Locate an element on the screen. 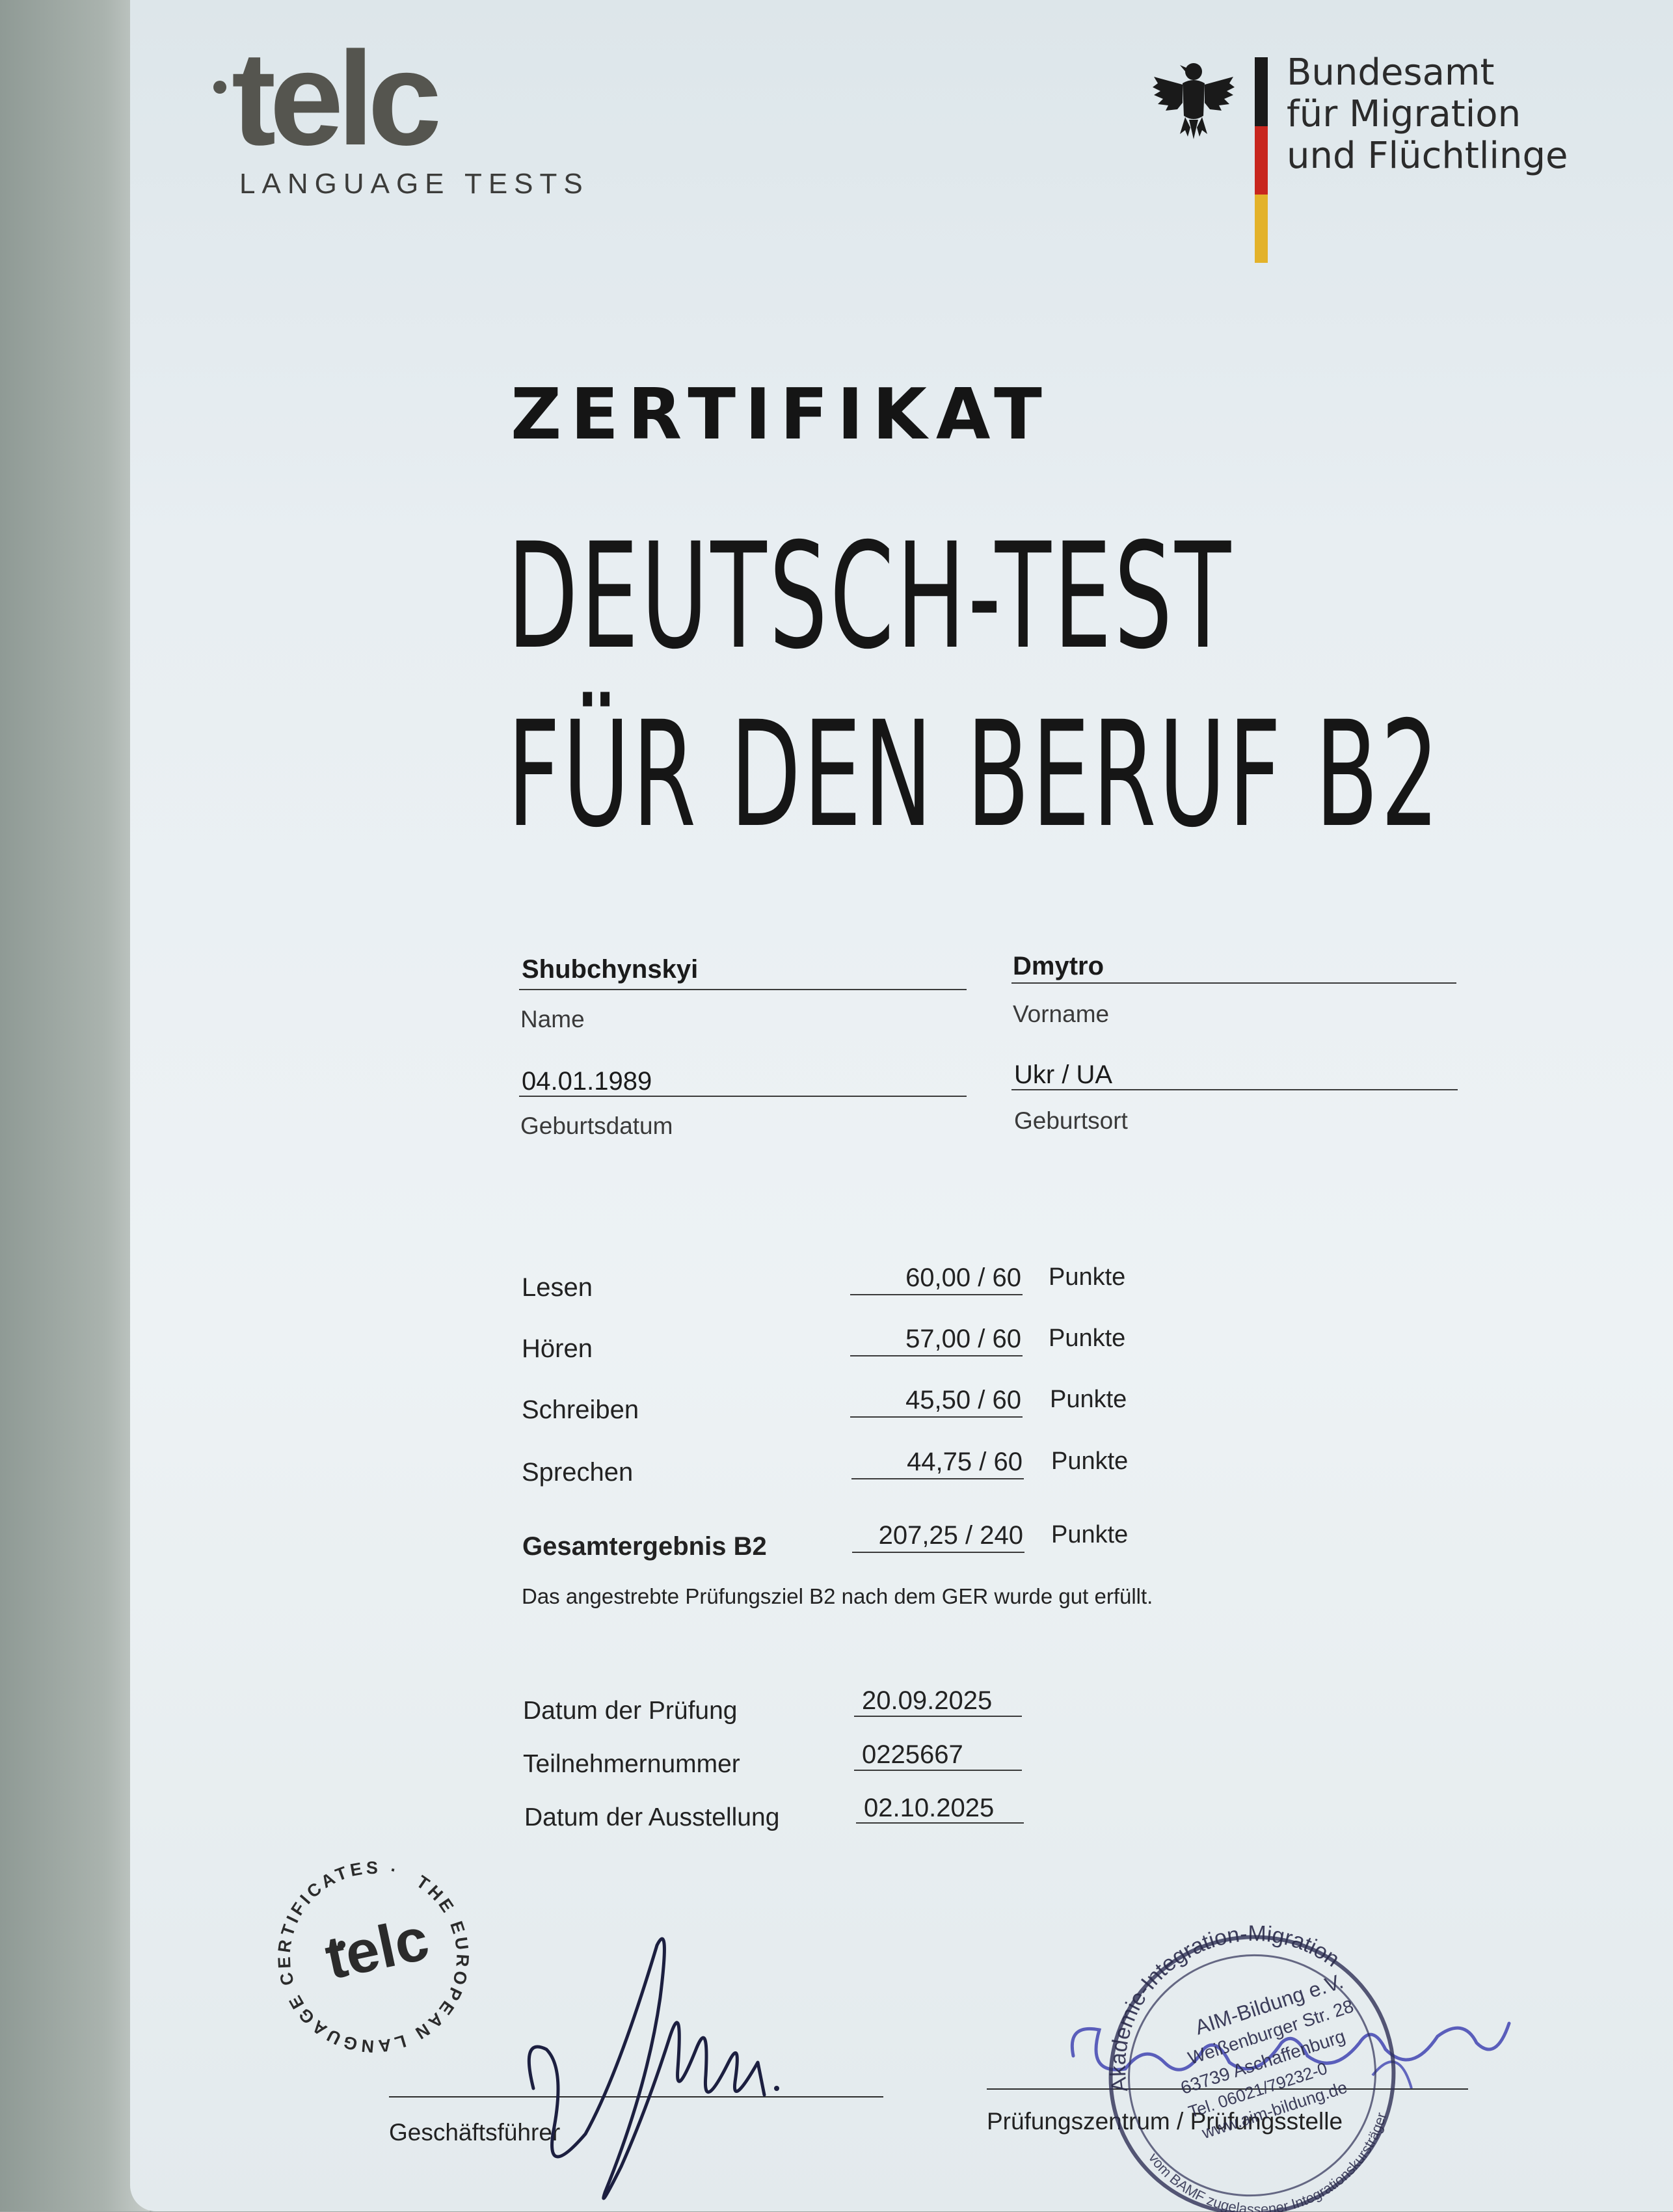  vorname-value: Dmytro is located at coordinates (1058, 966).